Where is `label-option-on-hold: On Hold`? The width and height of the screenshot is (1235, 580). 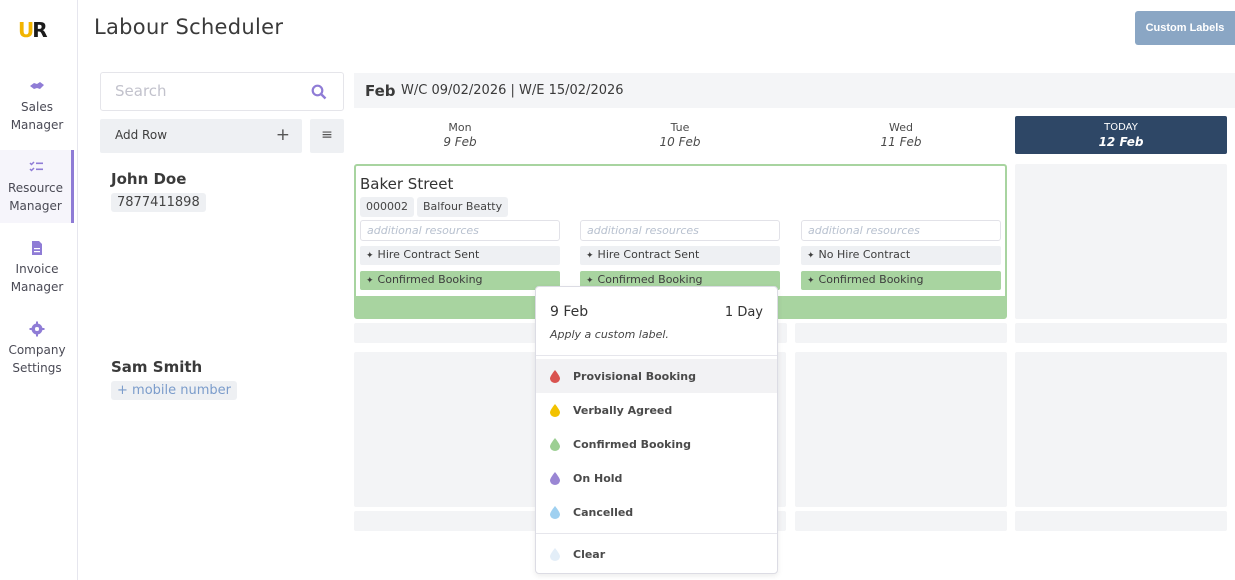
label-option-on-hold: On Hold is located at coordinates (656, 478).